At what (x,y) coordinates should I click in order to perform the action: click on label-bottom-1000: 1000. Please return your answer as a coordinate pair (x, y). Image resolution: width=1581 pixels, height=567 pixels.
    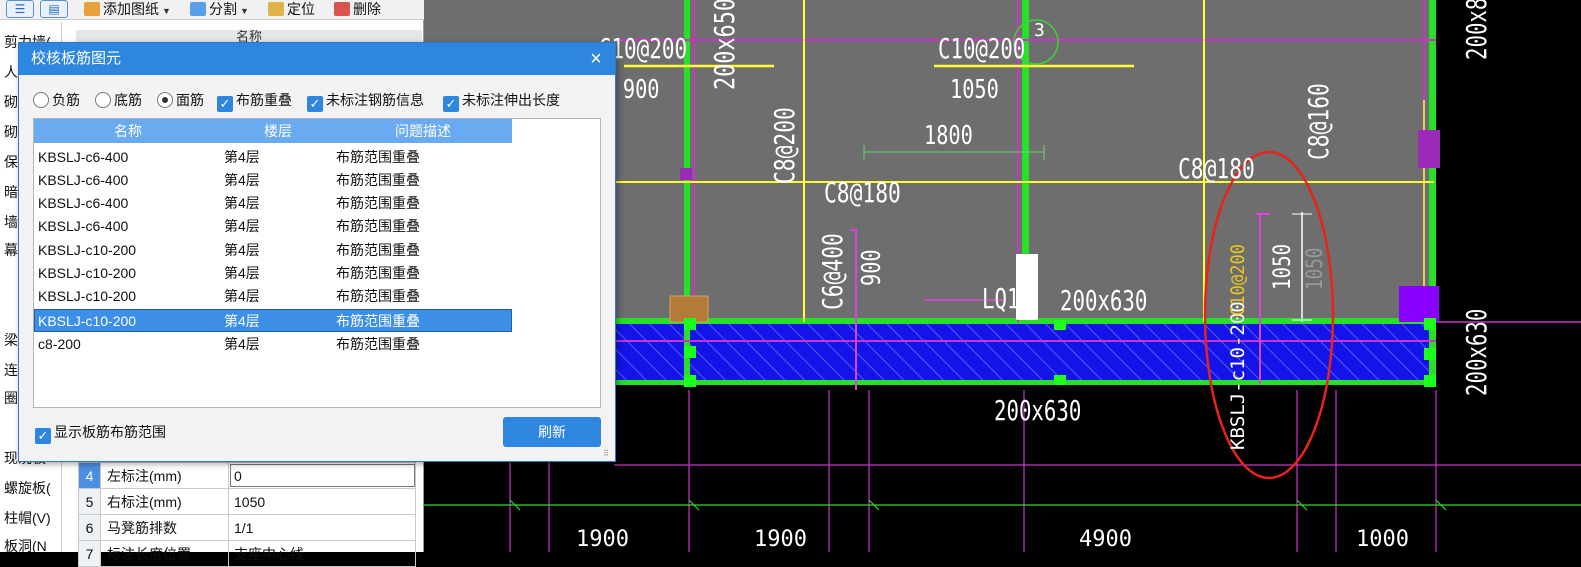
    Looking at the image, I should click on (1382, 539).